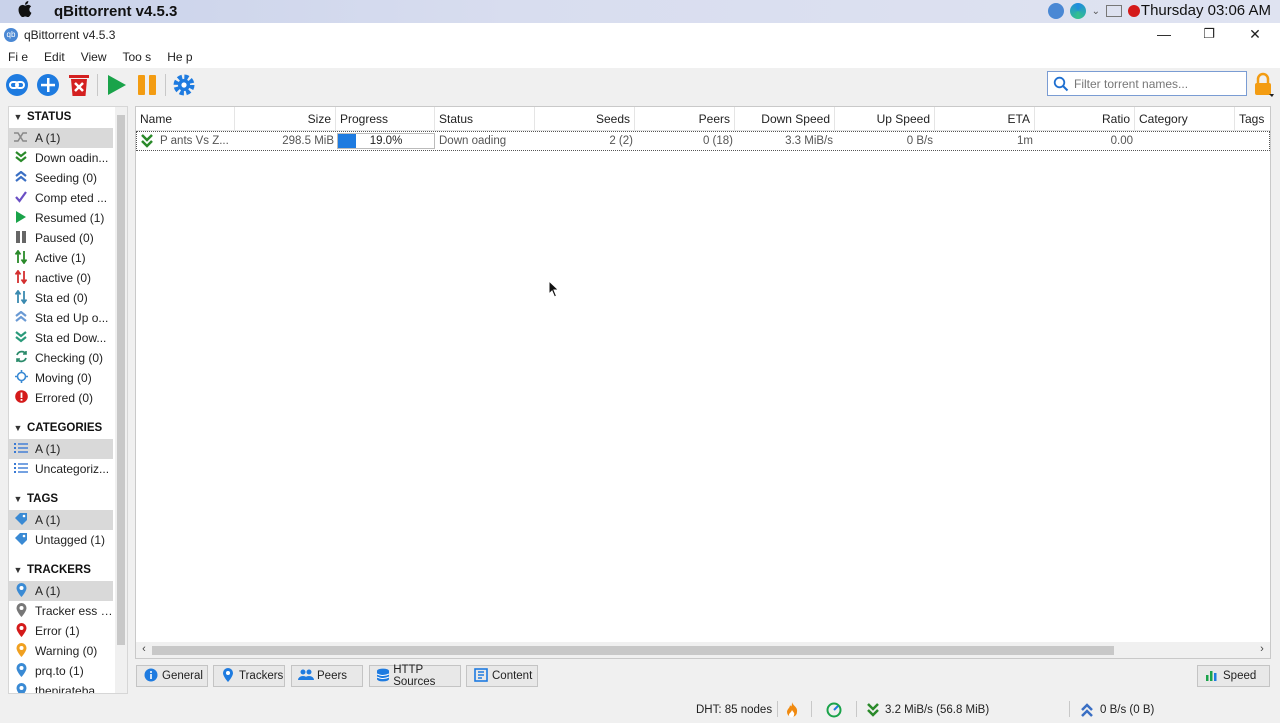 This screenshot has height=723, width=1280. I want to click on torrent-down-speed: 3.3 MiB/s, so click(809, 141).